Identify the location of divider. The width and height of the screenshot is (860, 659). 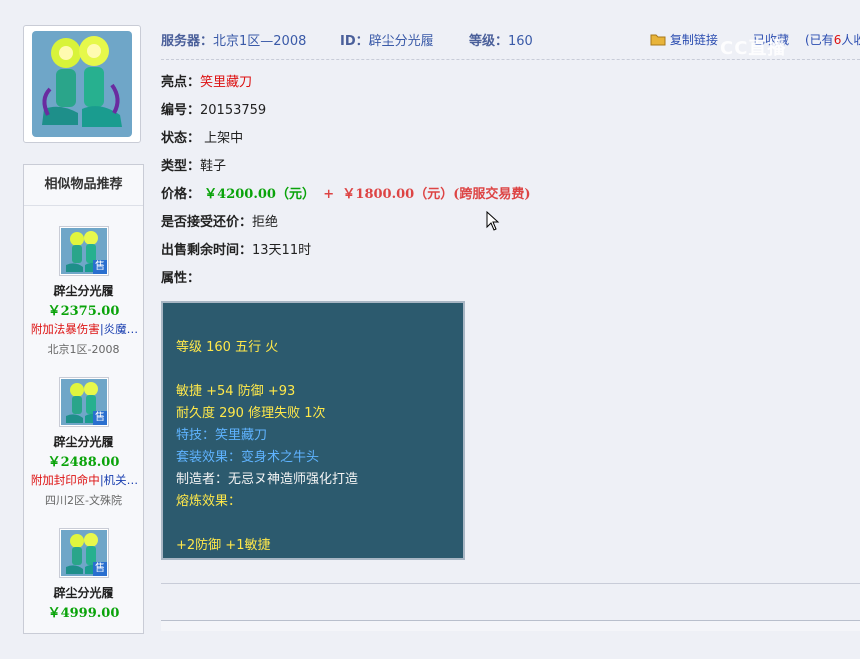
(510, 583).